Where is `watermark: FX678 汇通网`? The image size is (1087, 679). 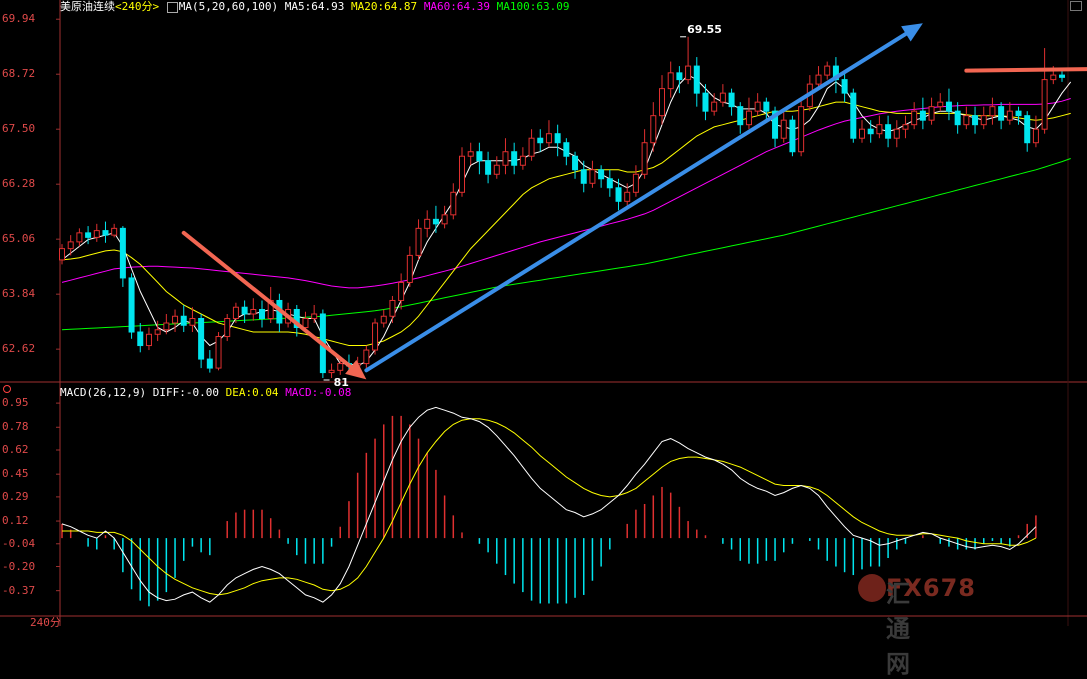 watermark: FX678 汇通网 is located at coordinates (916, 626).